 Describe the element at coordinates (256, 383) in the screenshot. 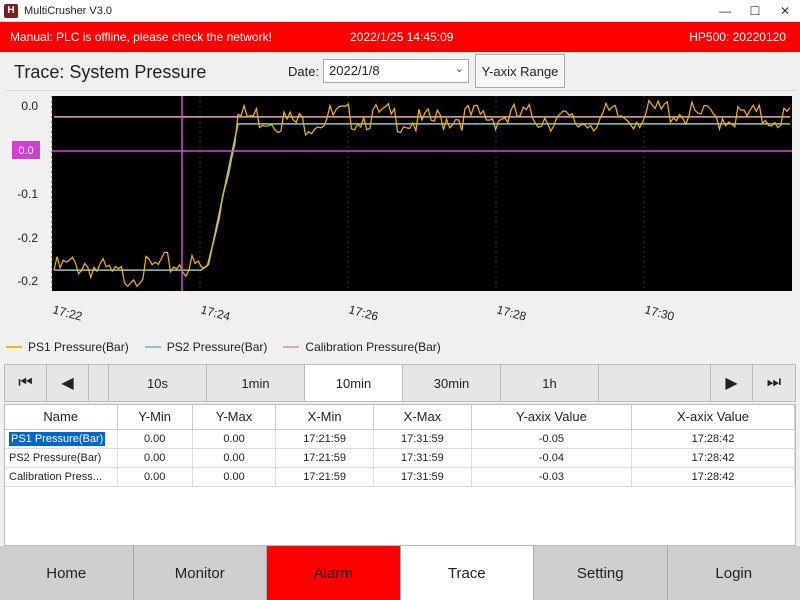

I see `range-1min: 1min` at that location.